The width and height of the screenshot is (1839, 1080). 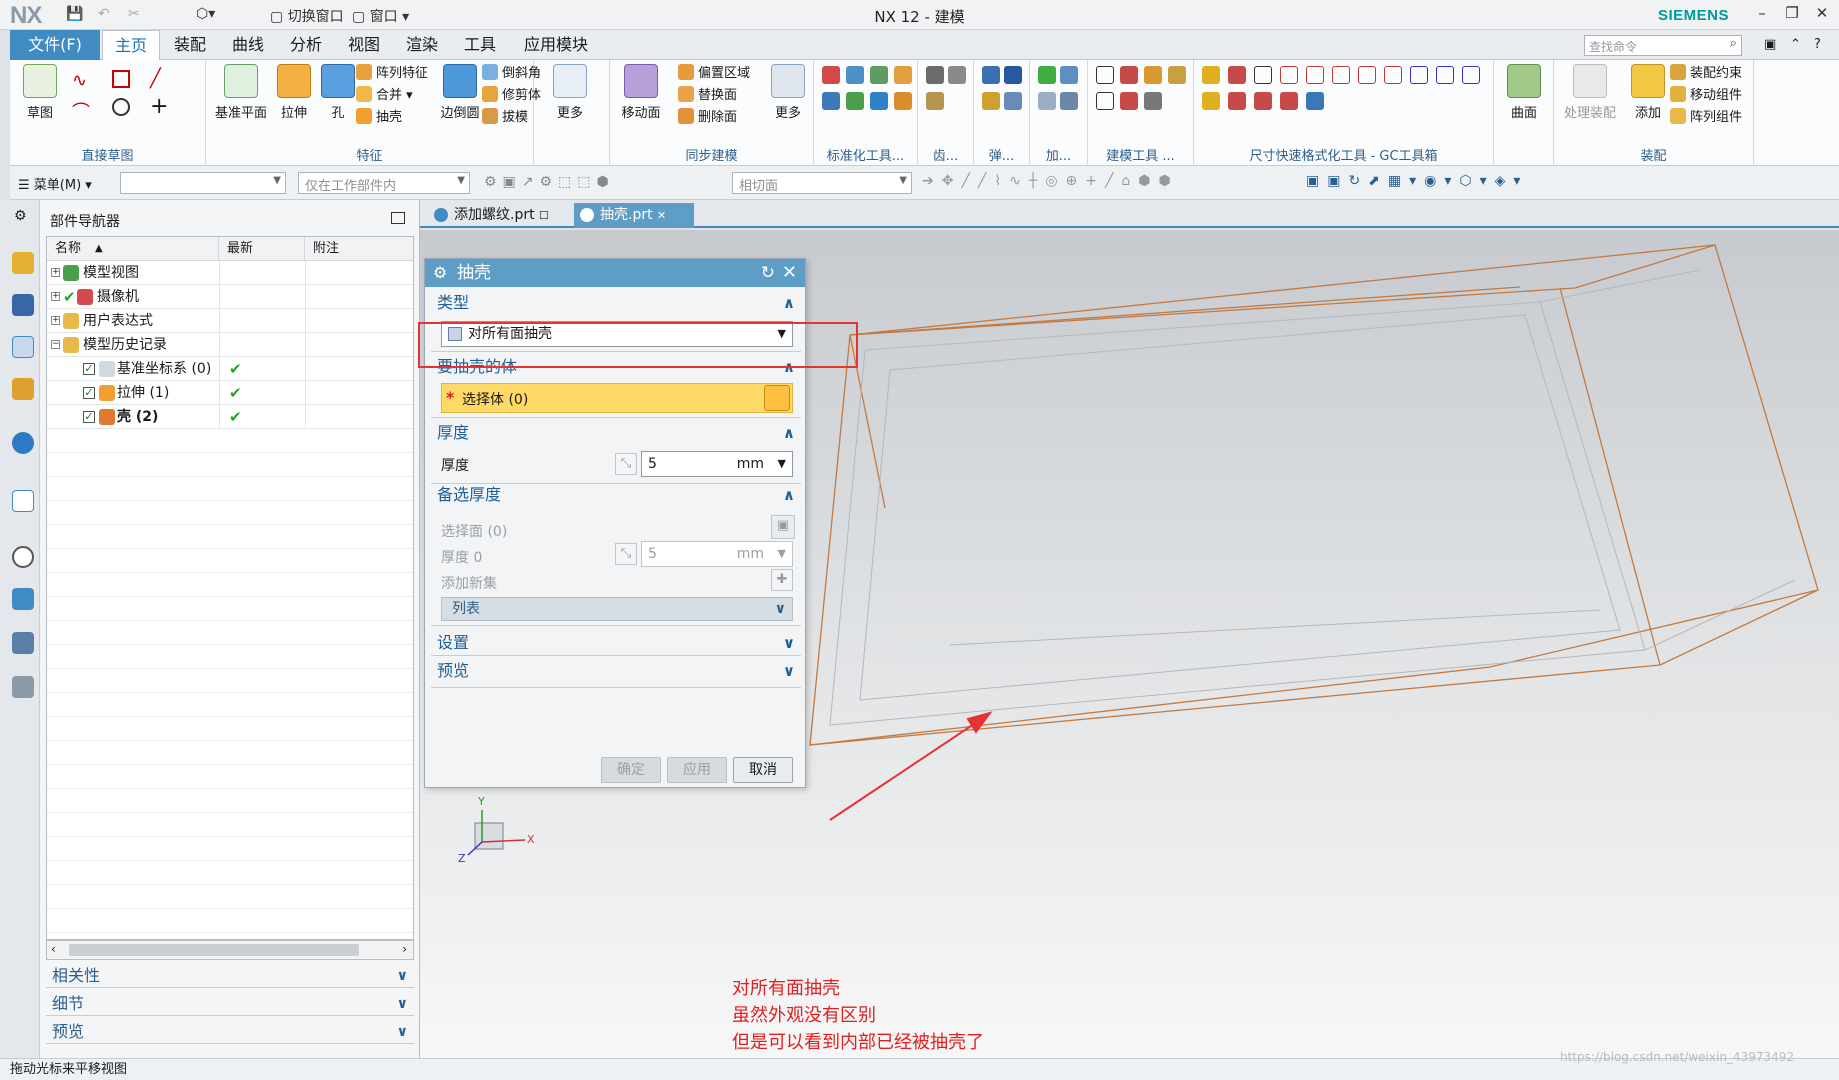 What do you see at coordinates (230, 976) in the screenshot?
I see `section-dependencies: 相关性 ∨` at bounding box center [230, 976].